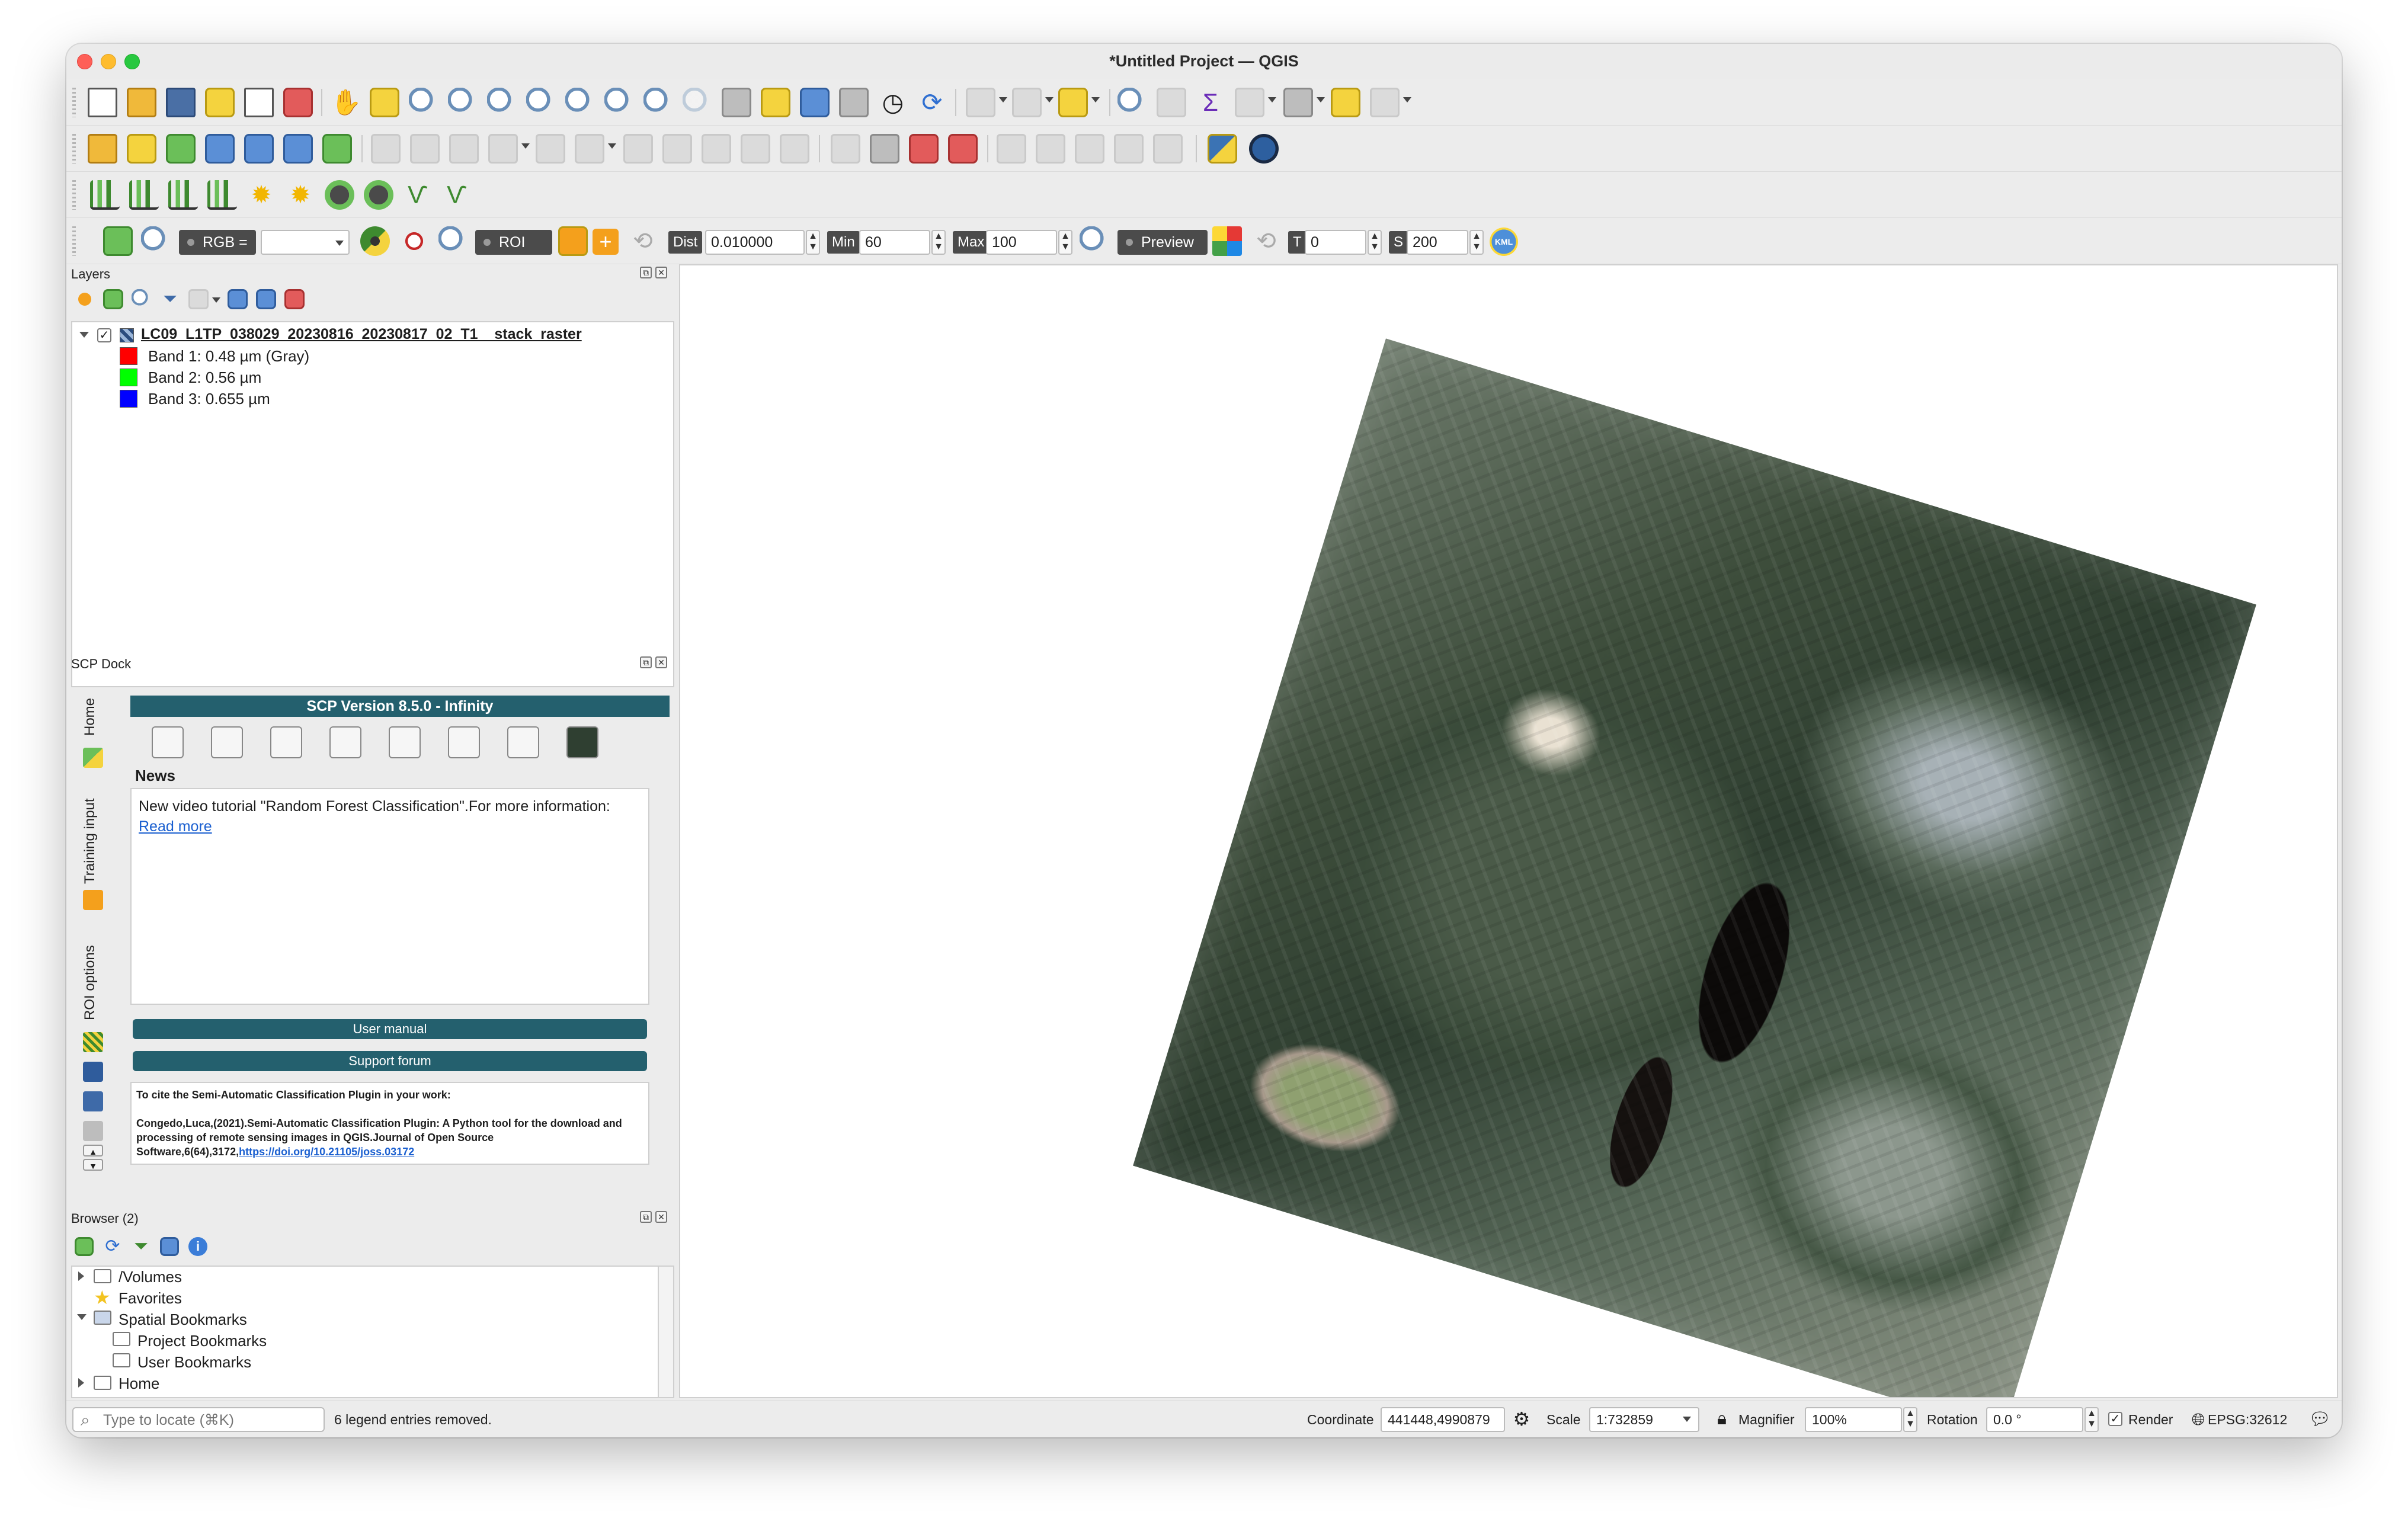 This screenshot has height=1525, width=2408. Describe the element at coordinates (980, 102) in the screenshot. I see `select-features-icon` at that location.